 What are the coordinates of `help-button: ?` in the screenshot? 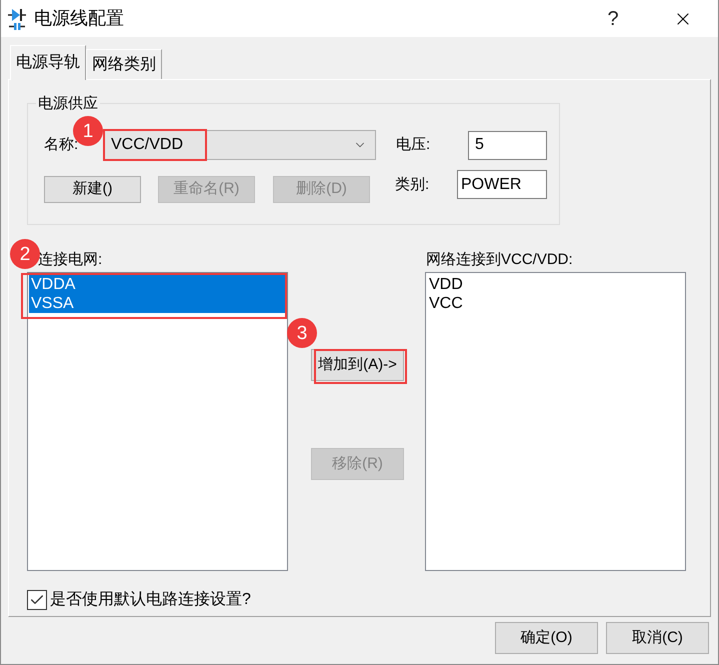 It's located at (613, 19).